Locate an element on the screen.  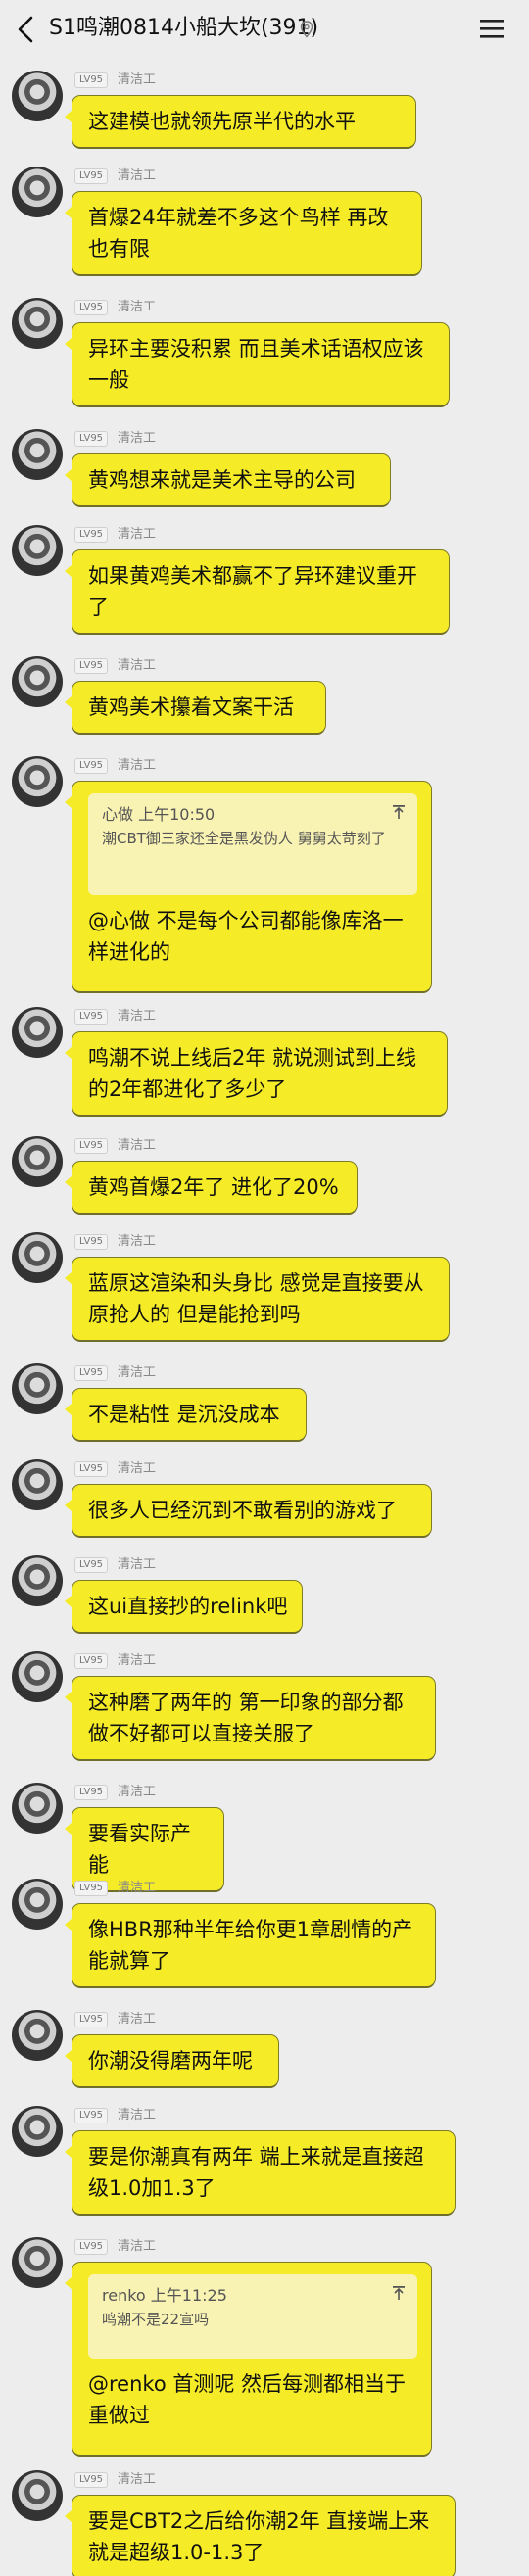
message-text: 要看实际产能 is located at coordinates (139, 1849).